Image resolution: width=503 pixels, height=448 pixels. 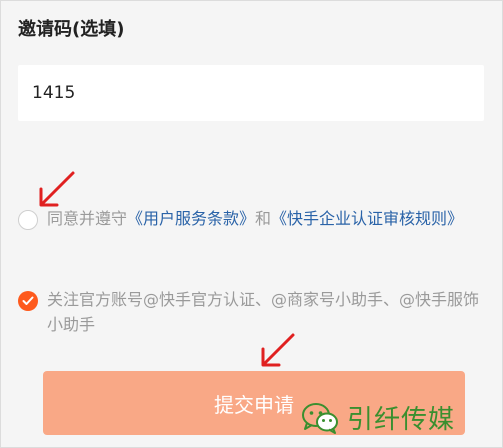 I want to click on annotation-arrow-submit, so click(x=278, y=350).